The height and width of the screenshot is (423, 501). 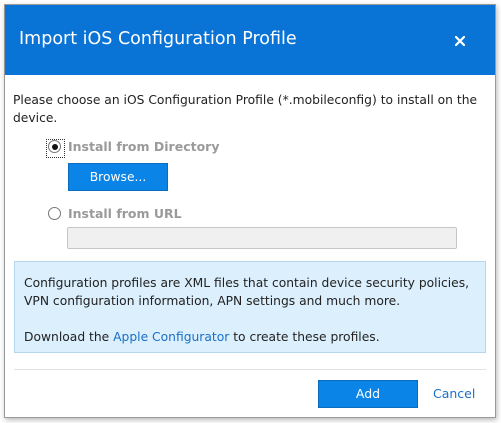 What do you see at coordinates (262, 238) in the screenshot?
I see `url-input` at bounding box center [262, 238].